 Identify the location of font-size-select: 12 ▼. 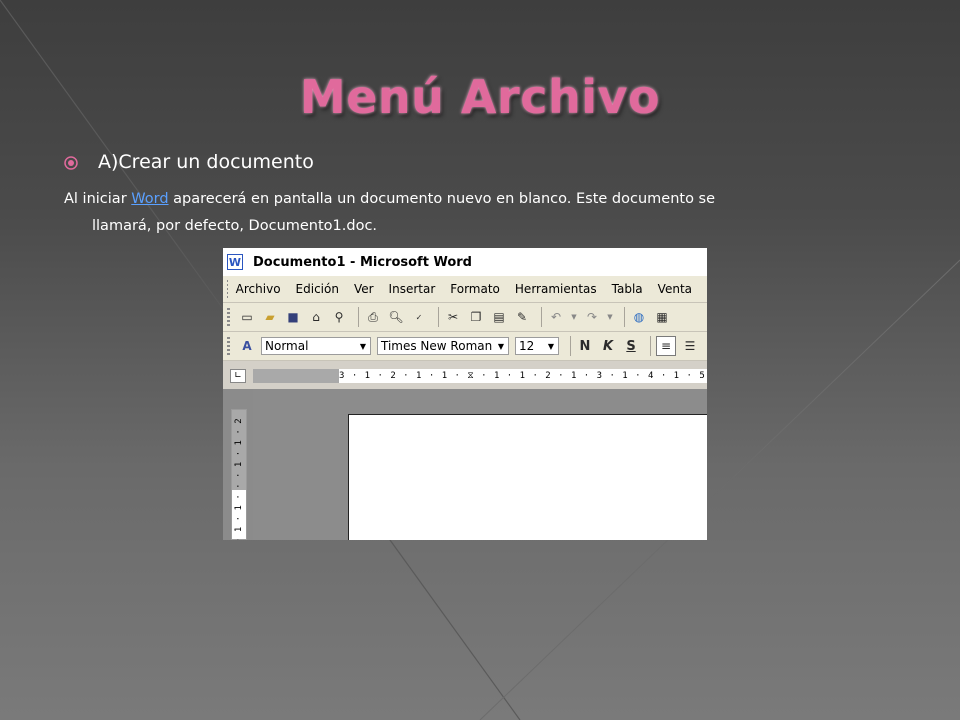
(537, 346).